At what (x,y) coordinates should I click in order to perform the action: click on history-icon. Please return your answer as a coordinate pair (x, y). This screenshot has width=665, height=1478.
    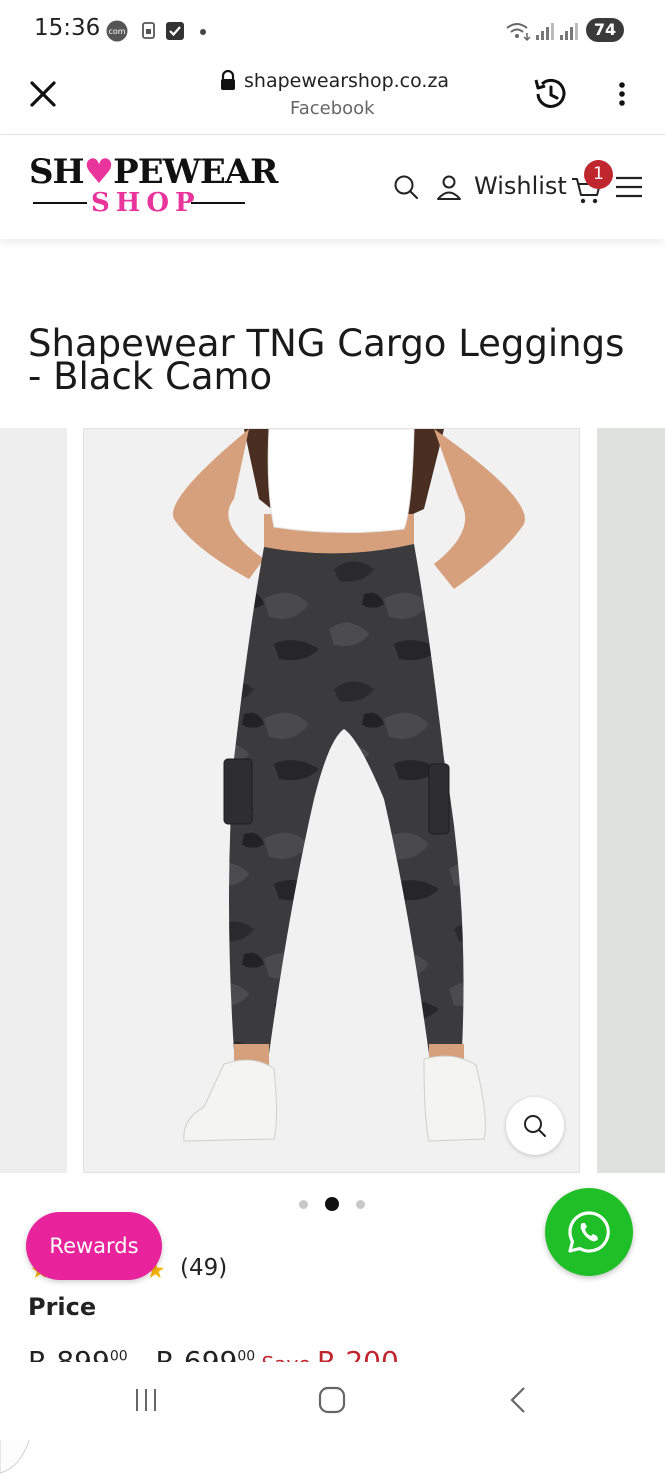
    Looking at the image, I should click on (550, 94).